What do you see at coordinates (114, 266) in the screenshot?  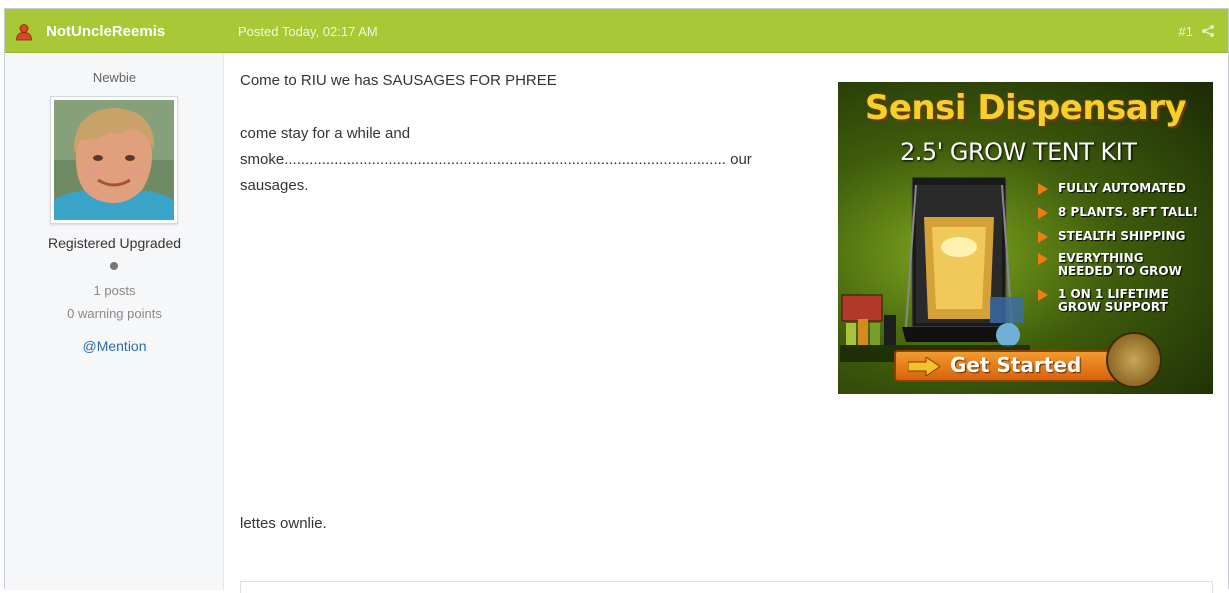 I see `reputation-indicator` at bounding box center [114, 266].